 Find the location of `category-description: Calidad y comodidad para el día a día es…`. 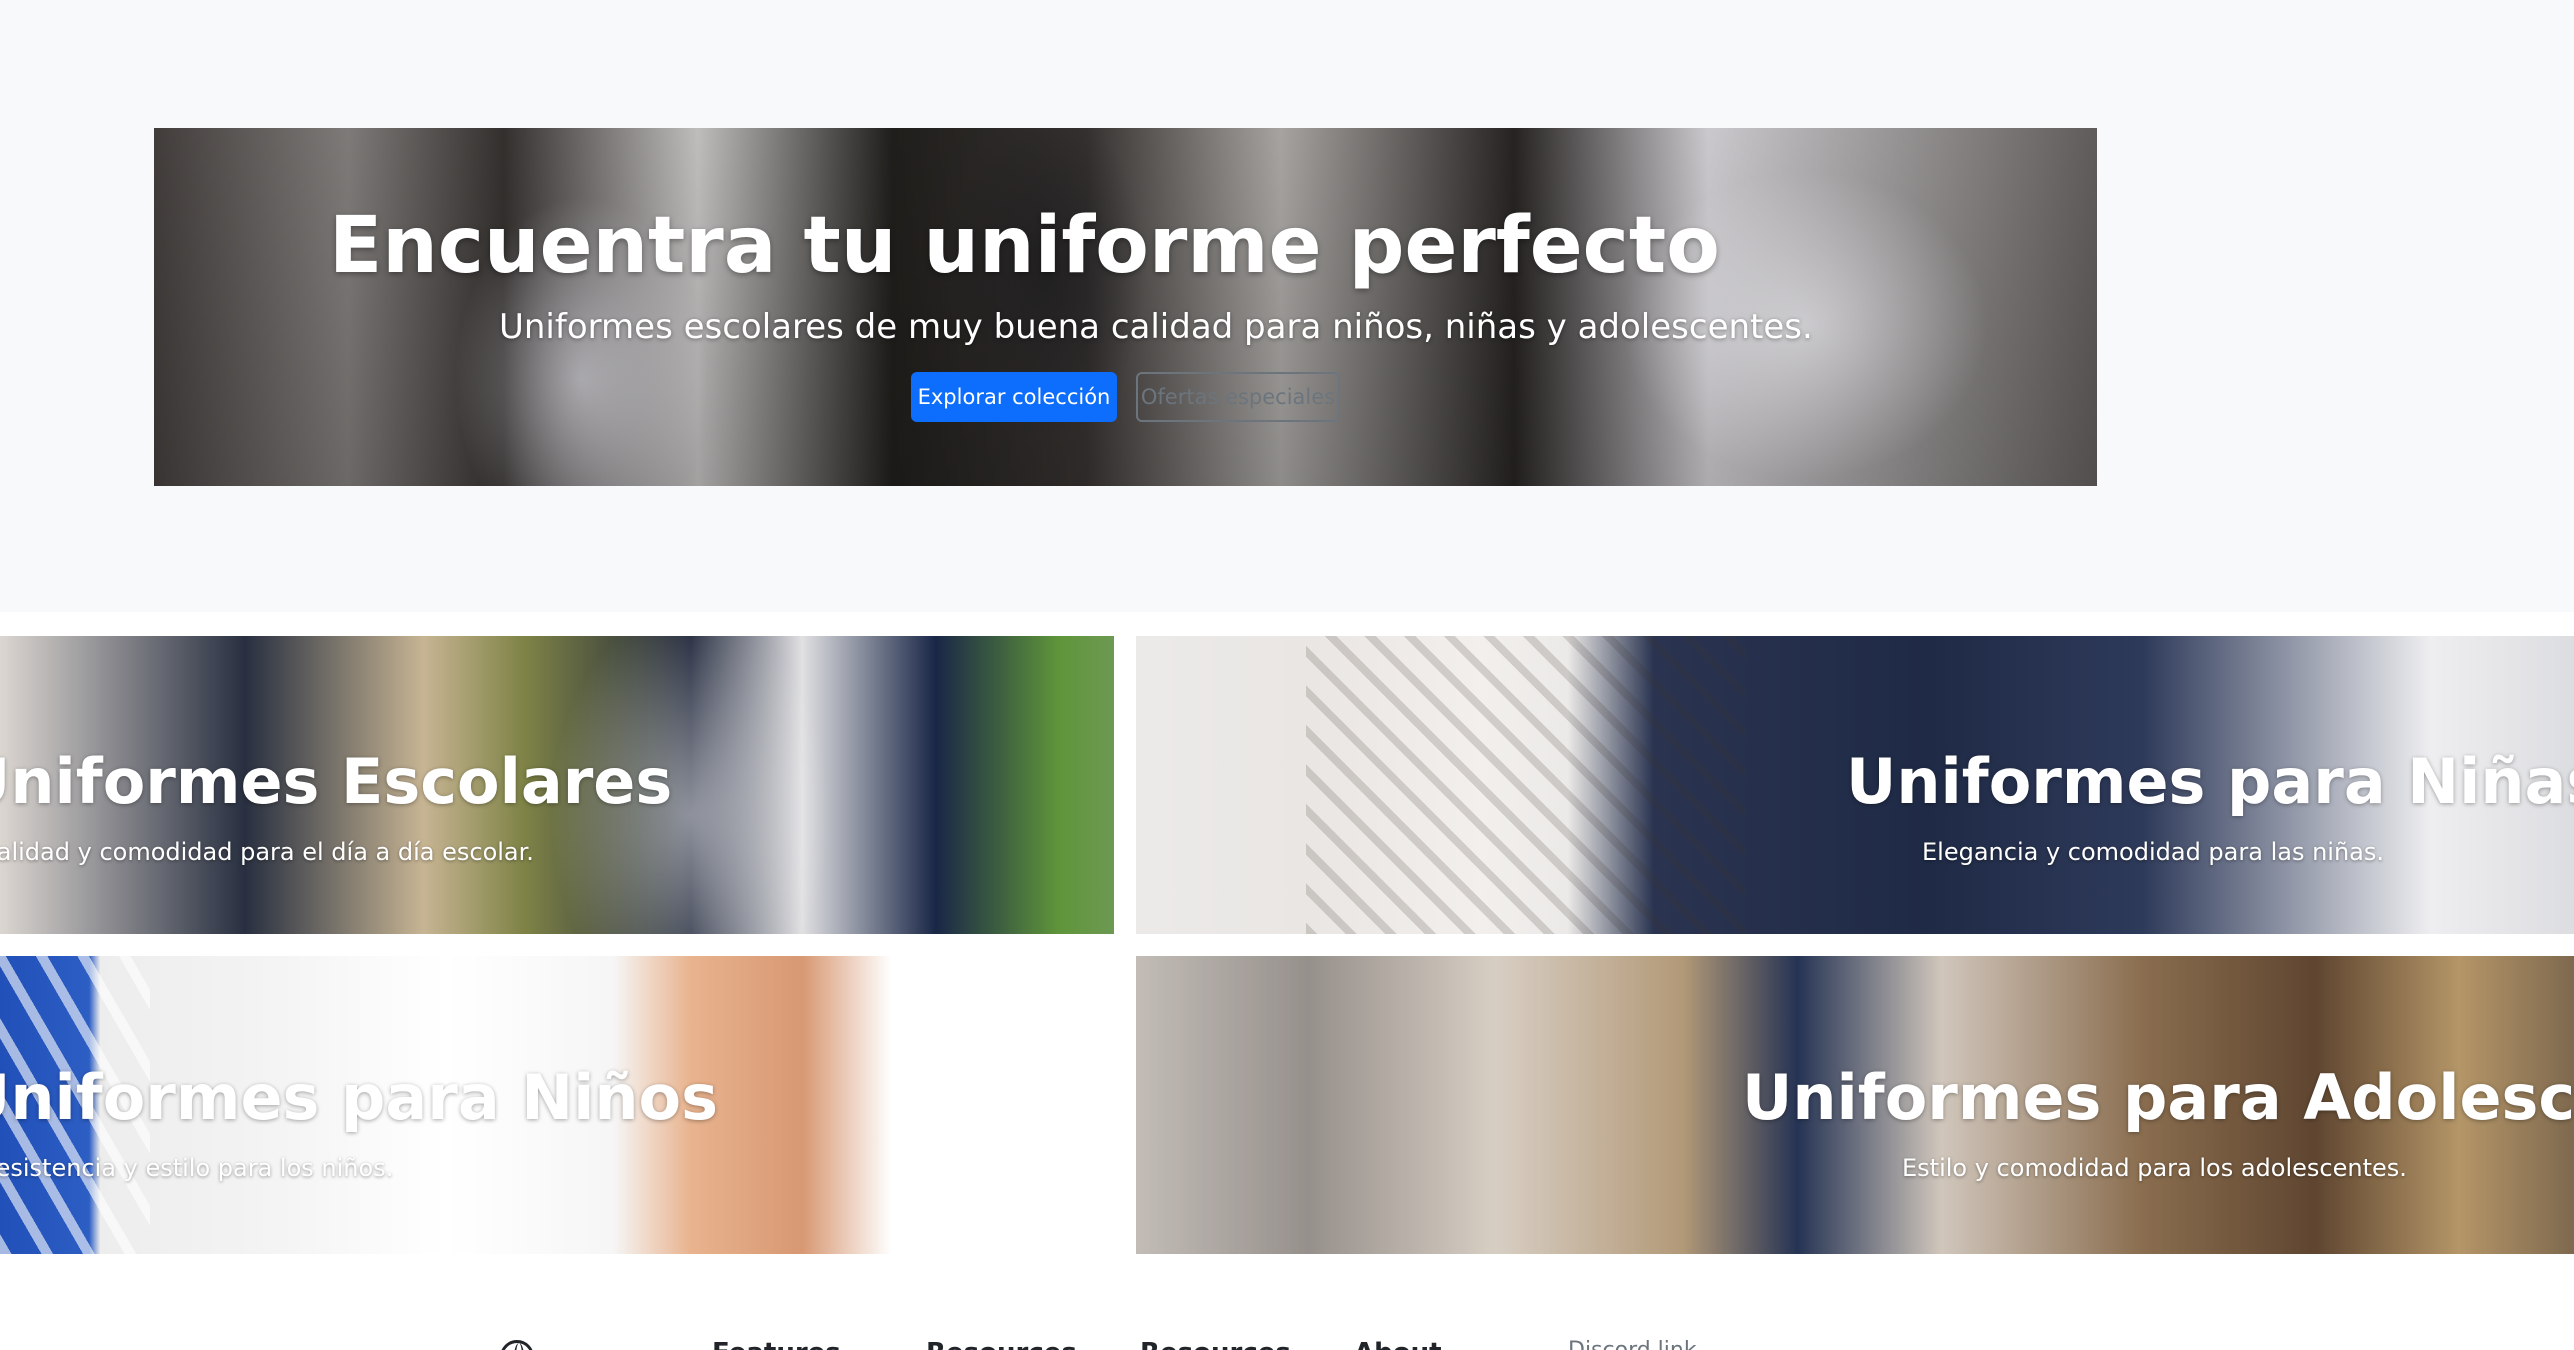

category-description: Calidad y comodidad para el día a día es… is located at coordinates (267, 852).